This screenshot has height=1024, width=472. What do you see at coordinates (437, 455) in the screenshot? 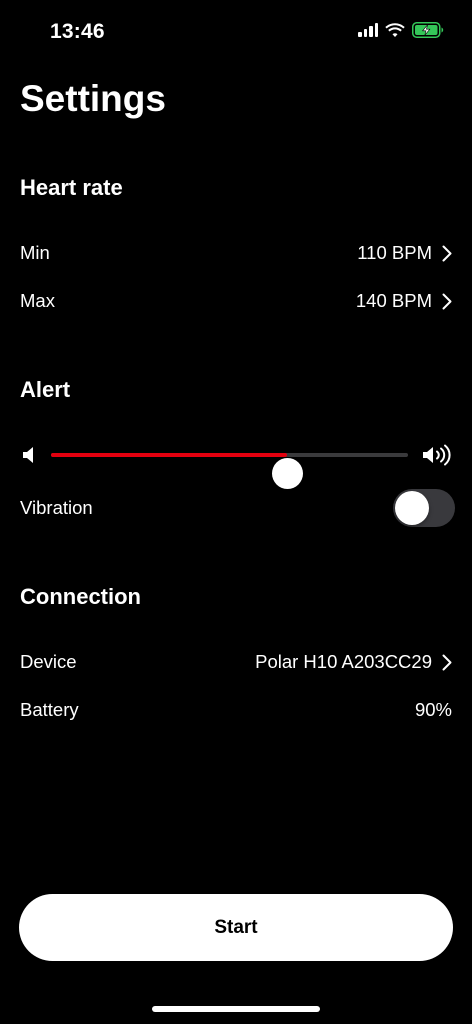
I see `volume-high-icon` at bounding box center [437, 455].